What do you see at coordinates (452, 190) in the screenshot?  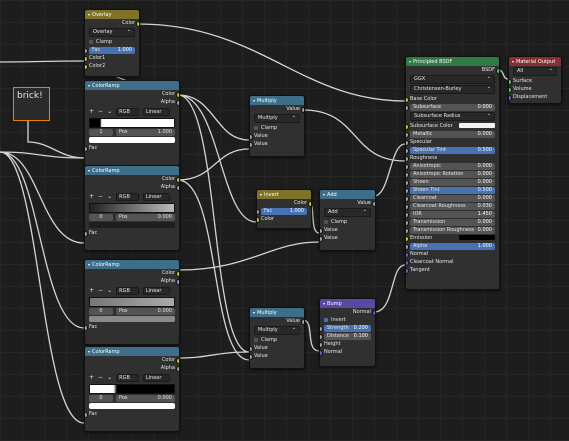 I see `bsdf-sheen-tint-field: Sheen Tint 0.500` at bounding box center [452, 190].